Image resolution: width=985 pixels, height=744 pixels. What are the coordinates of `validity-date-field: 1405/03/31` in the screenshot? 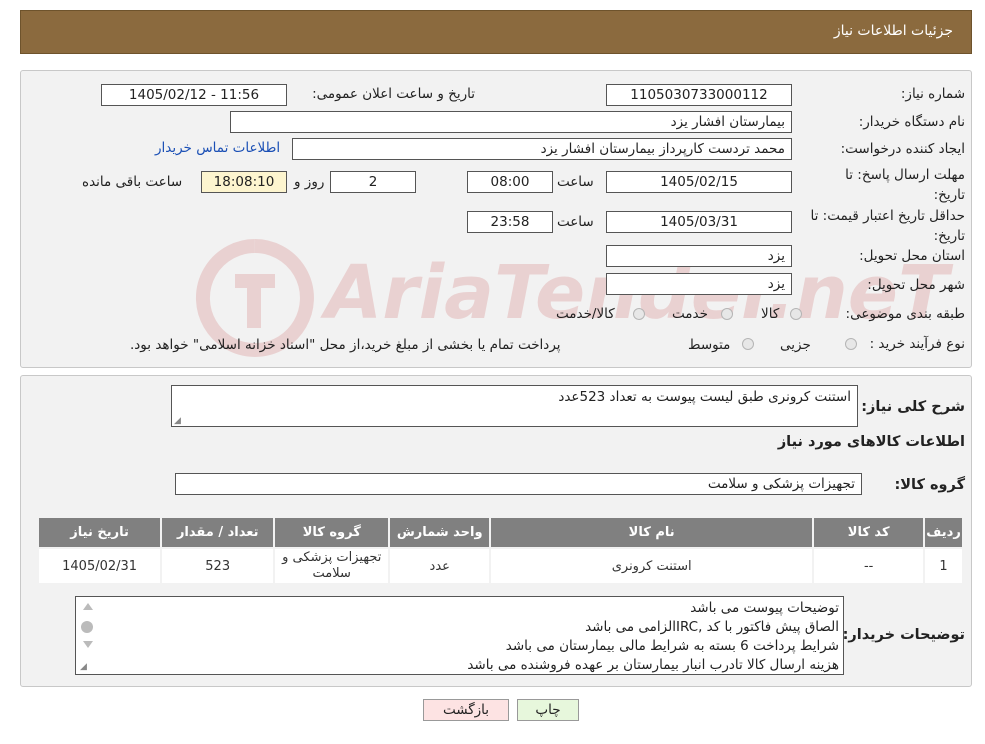 It's located at (699, 222).